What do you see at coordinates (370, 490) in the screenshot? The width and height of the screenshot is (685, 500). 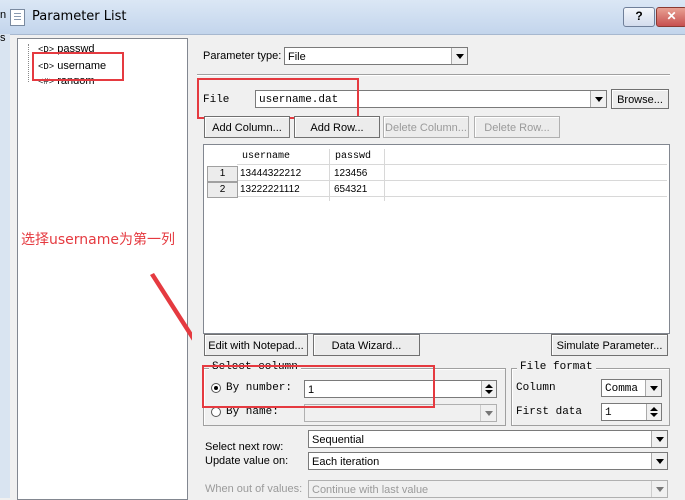 I see `out-of-values-value: Continue with last value` at bounding box center [370, 490].